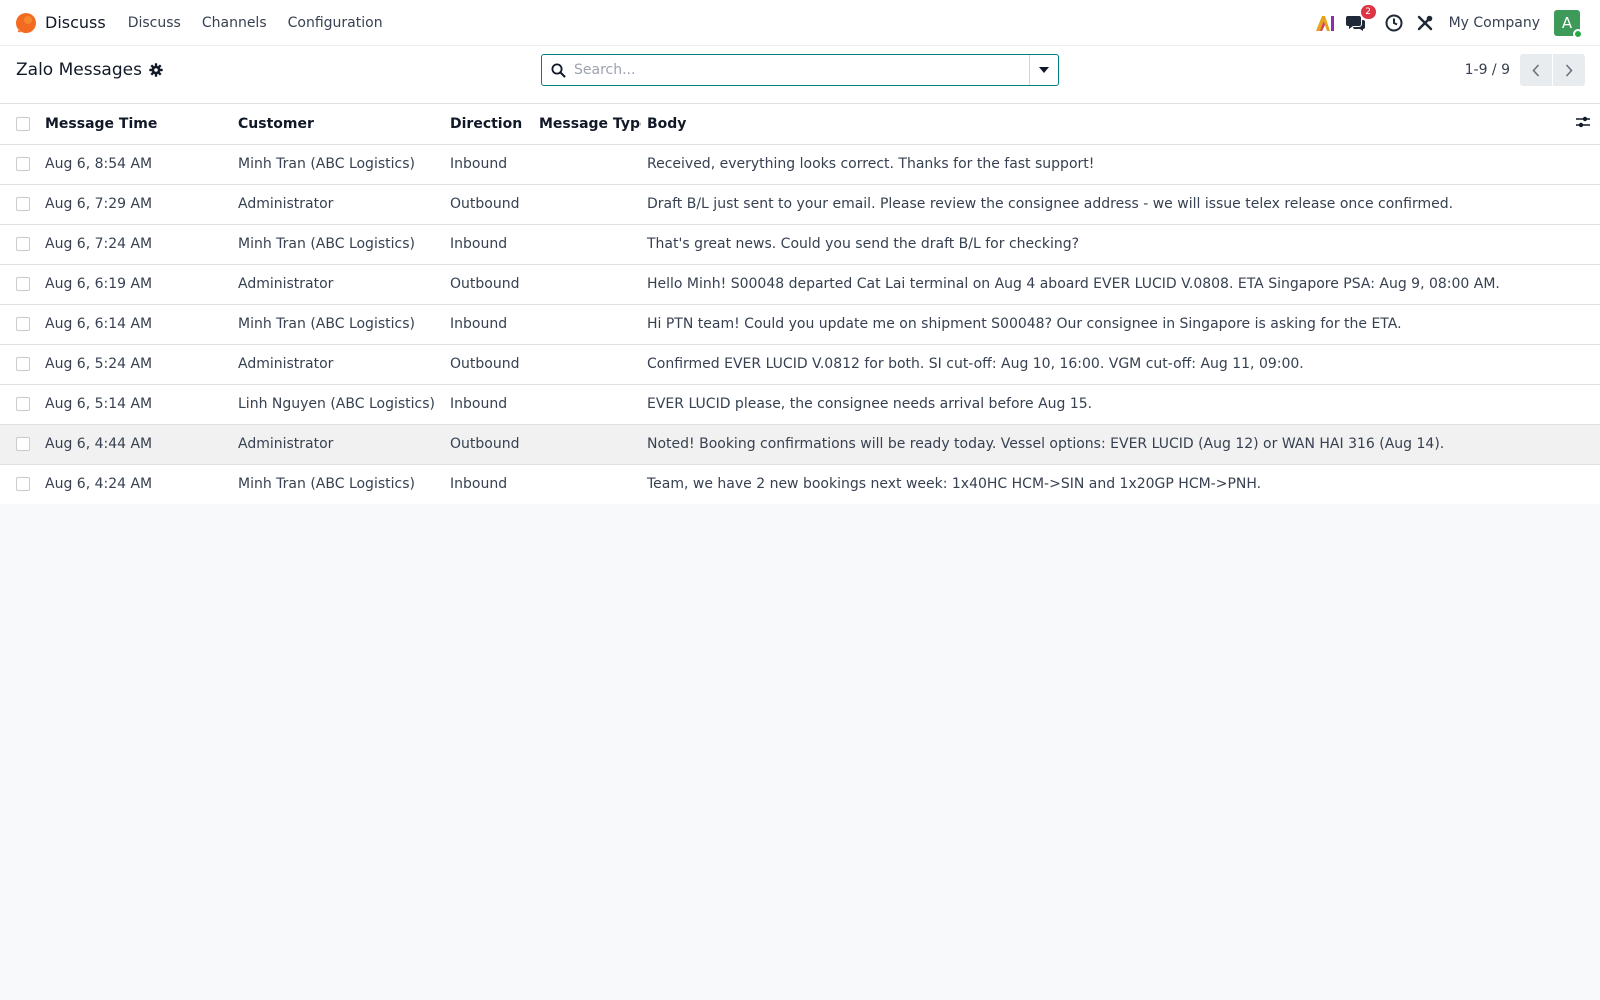 The width and height of the screenshot is (1600, 1000). I want to click on message-time-cell: Aug 6, 4:24 AM, so click(135, 484).